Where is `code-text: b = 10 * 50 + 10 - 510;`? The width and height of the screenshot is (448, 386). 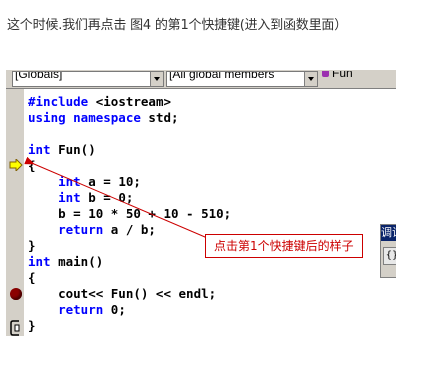 code-text: b = 10 * 50 + 10 - 510; is located at coordinates (130, 213).